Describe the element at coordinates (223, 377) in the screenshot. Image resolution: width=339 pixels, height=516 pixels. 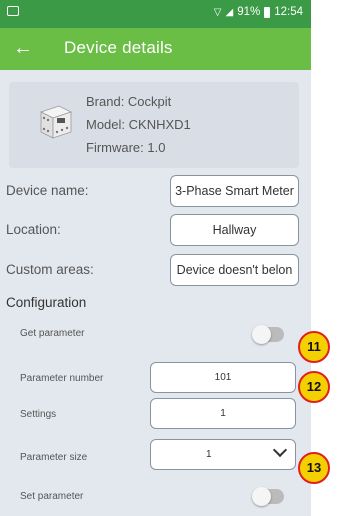
I see `parameter-number-field: 101` at that location.